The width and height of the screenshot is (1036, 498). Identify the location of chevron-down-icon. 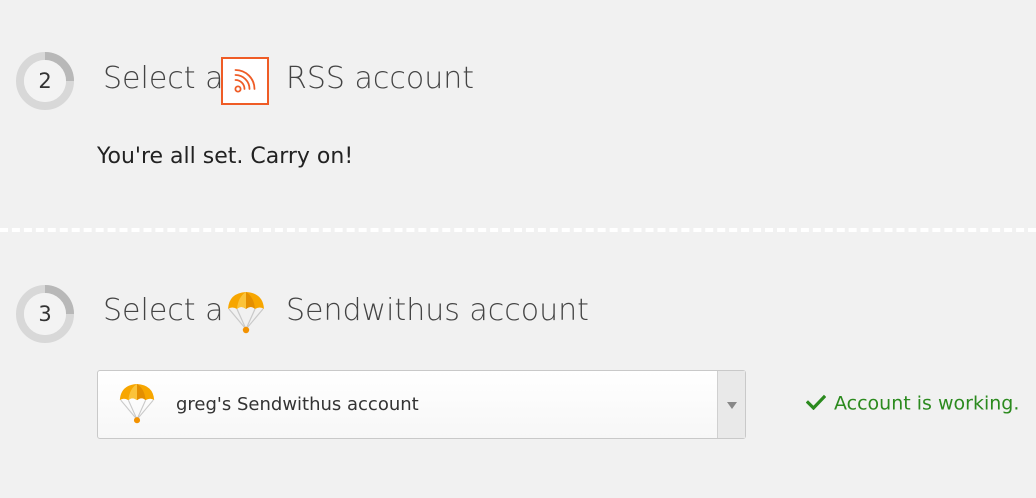
(732, 405).